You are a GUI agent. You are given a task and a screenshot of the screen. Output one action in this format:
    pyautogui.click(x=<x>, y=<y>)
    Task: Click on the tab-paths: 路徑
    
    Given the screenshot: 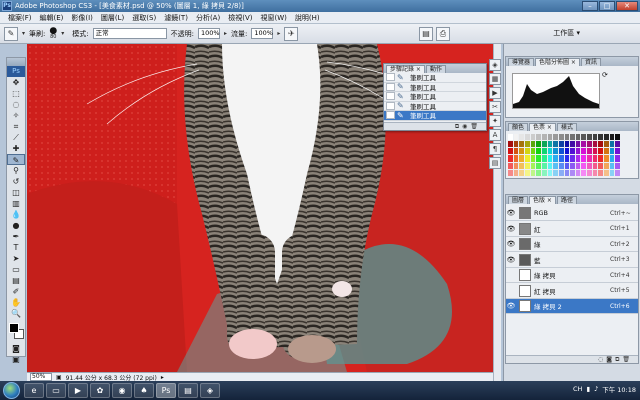 What is the action you would take?
    pyautogui.click(x=566, y=200)
    